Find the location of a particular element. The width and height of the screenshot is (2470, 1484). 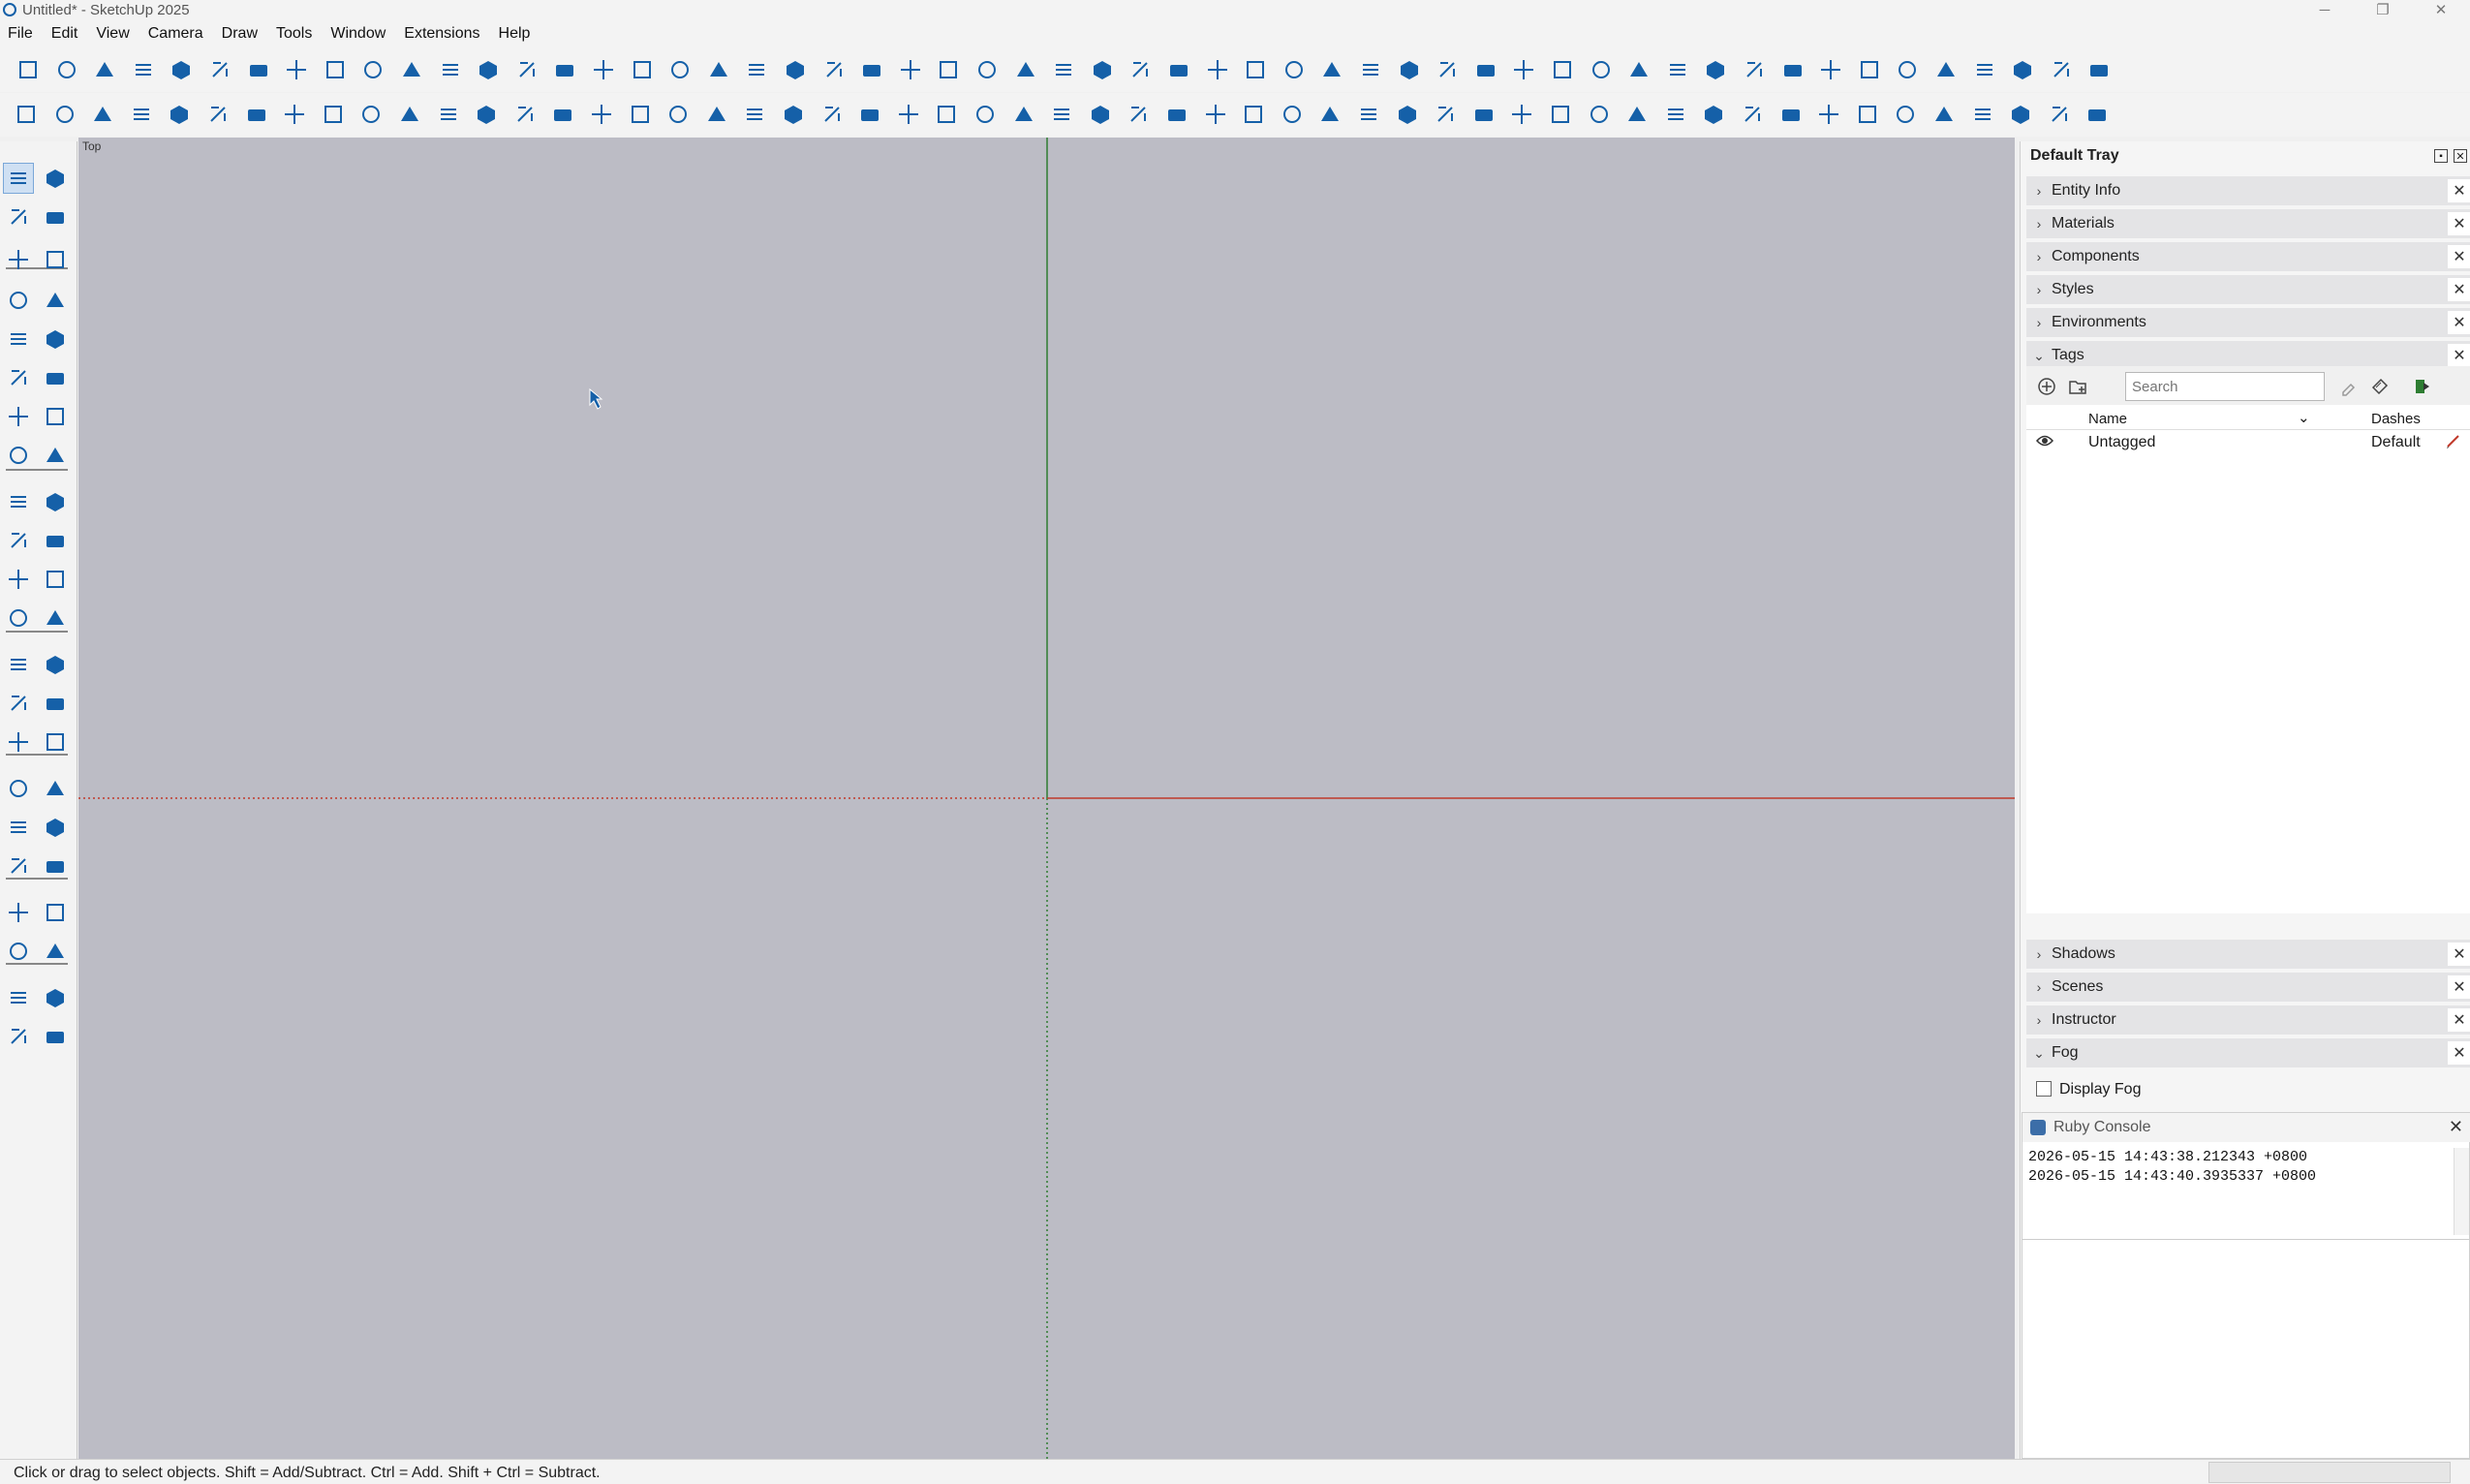

sliders-icon is located at coordinates (1329, 114).